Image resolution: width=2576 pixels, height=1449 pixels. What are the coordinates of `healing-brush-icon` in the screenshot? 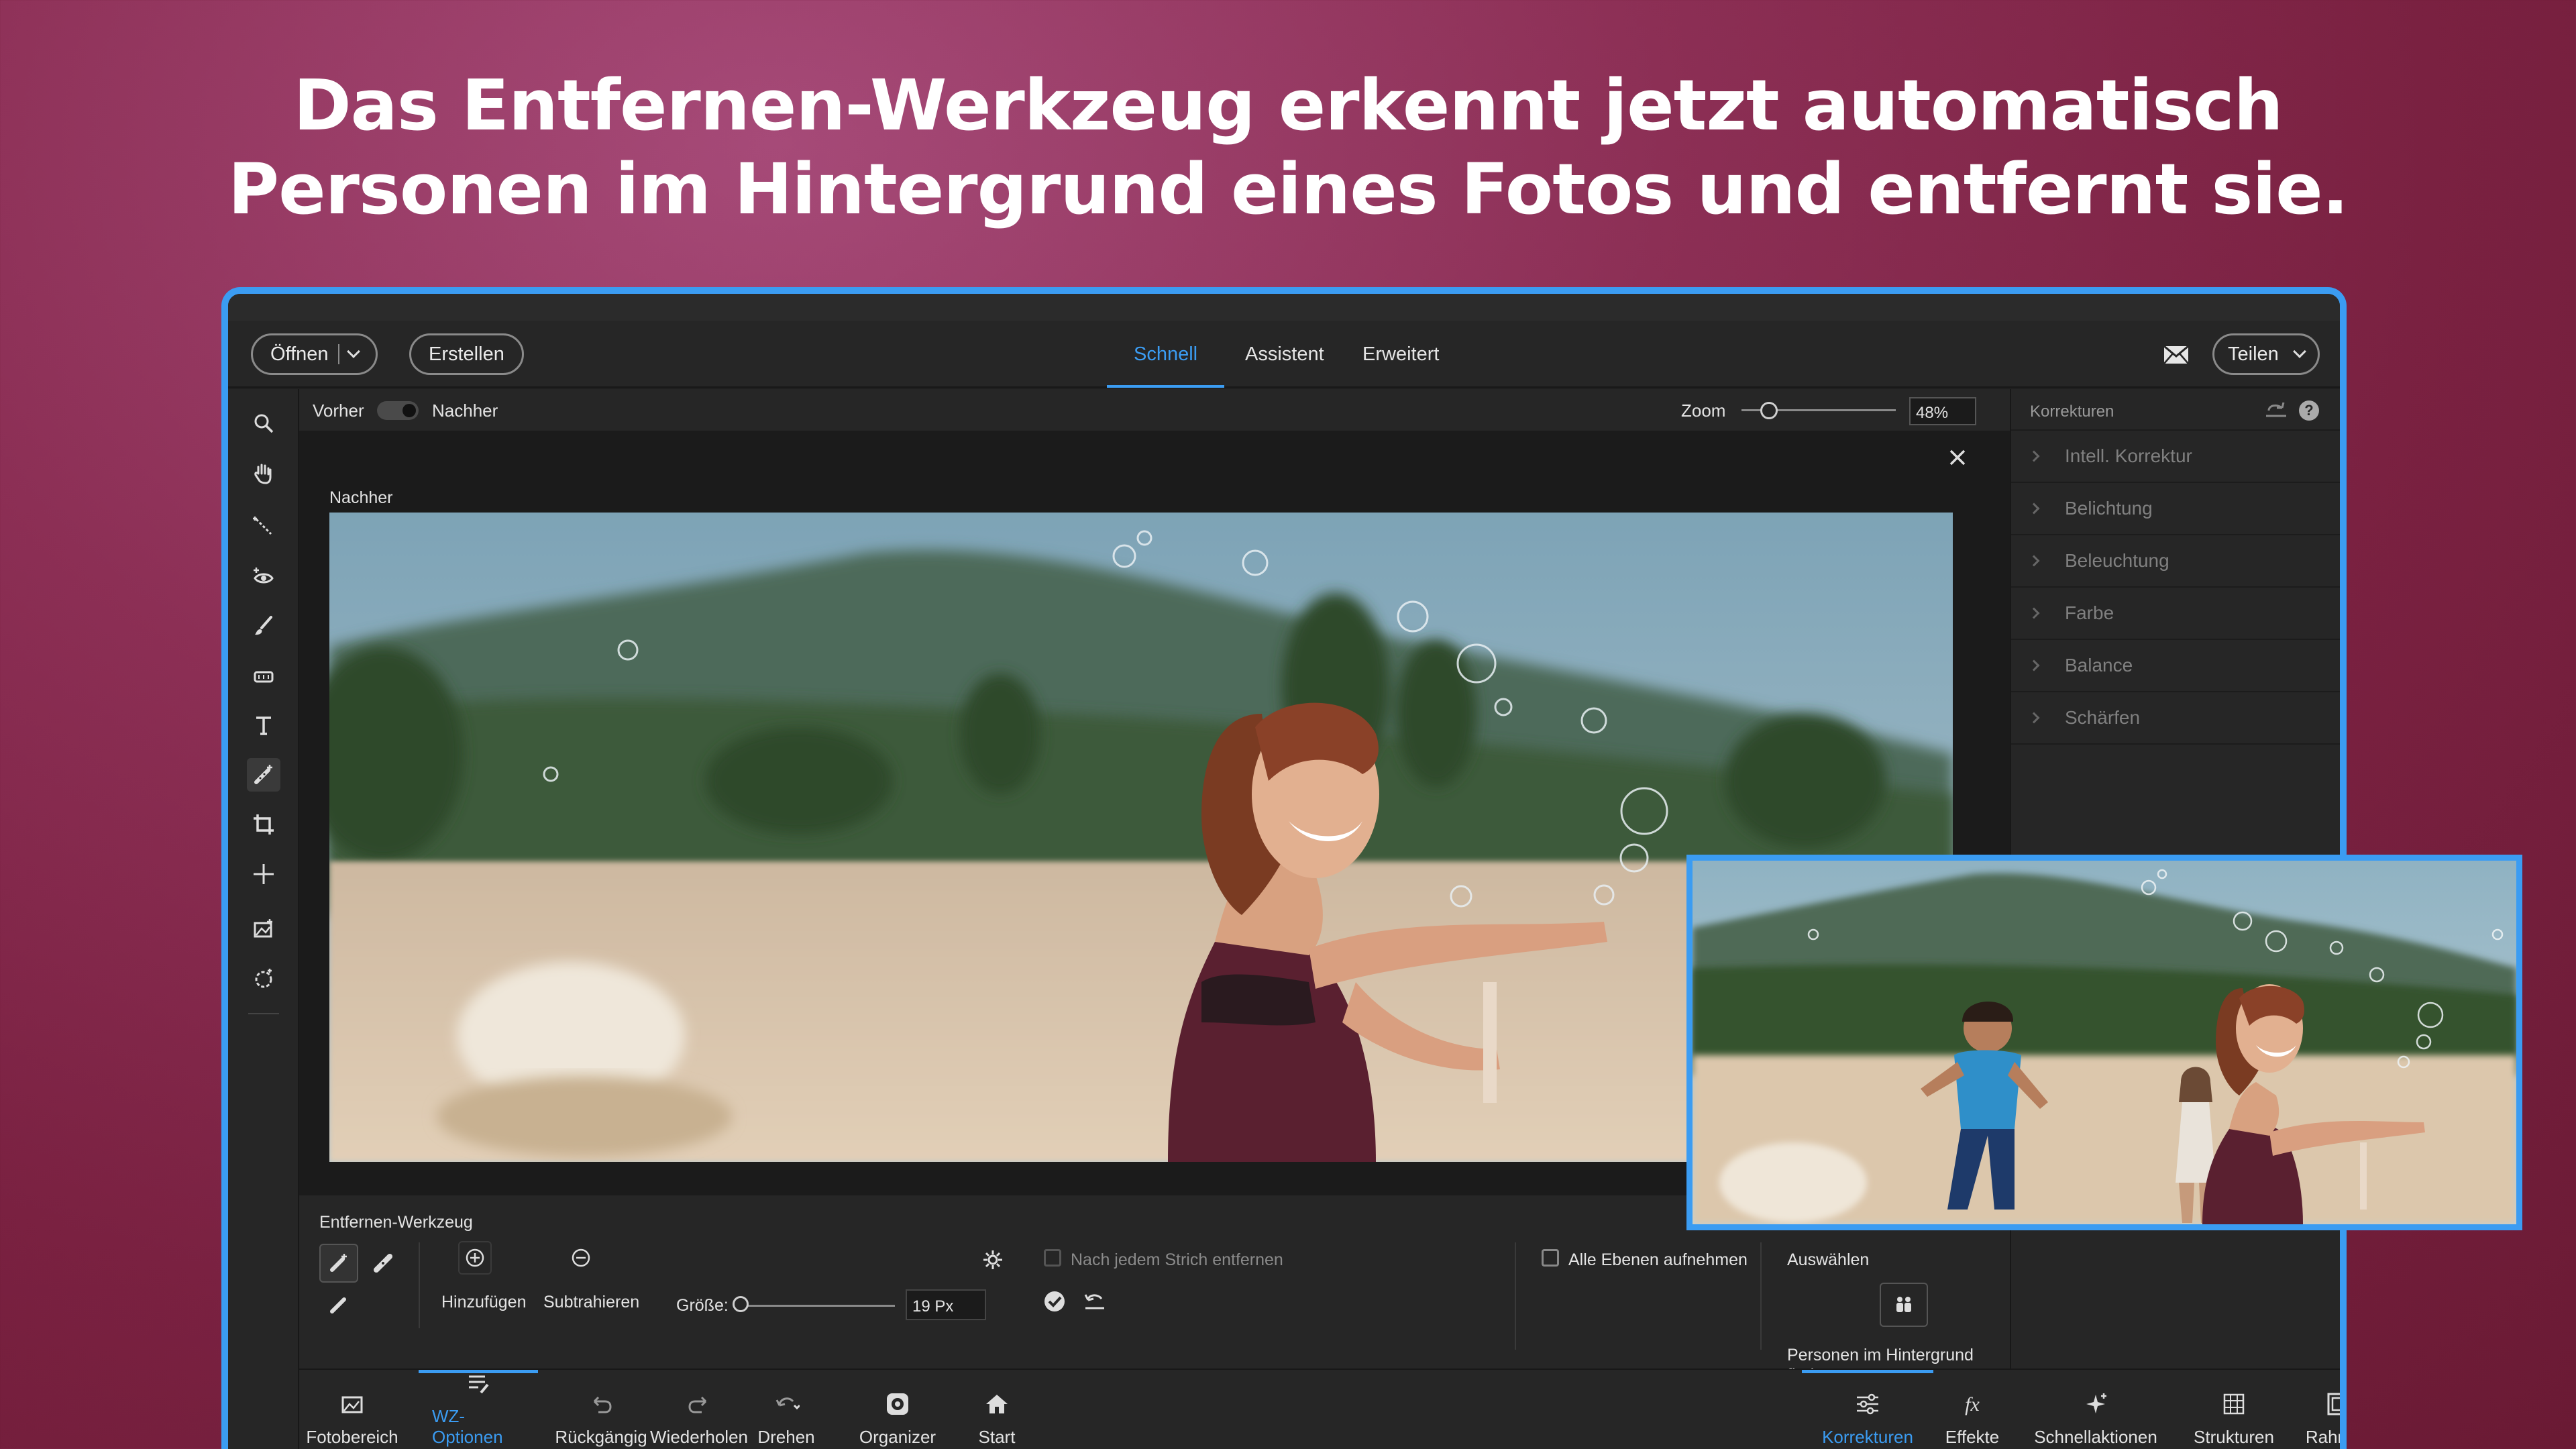 It's located at (263, 774).